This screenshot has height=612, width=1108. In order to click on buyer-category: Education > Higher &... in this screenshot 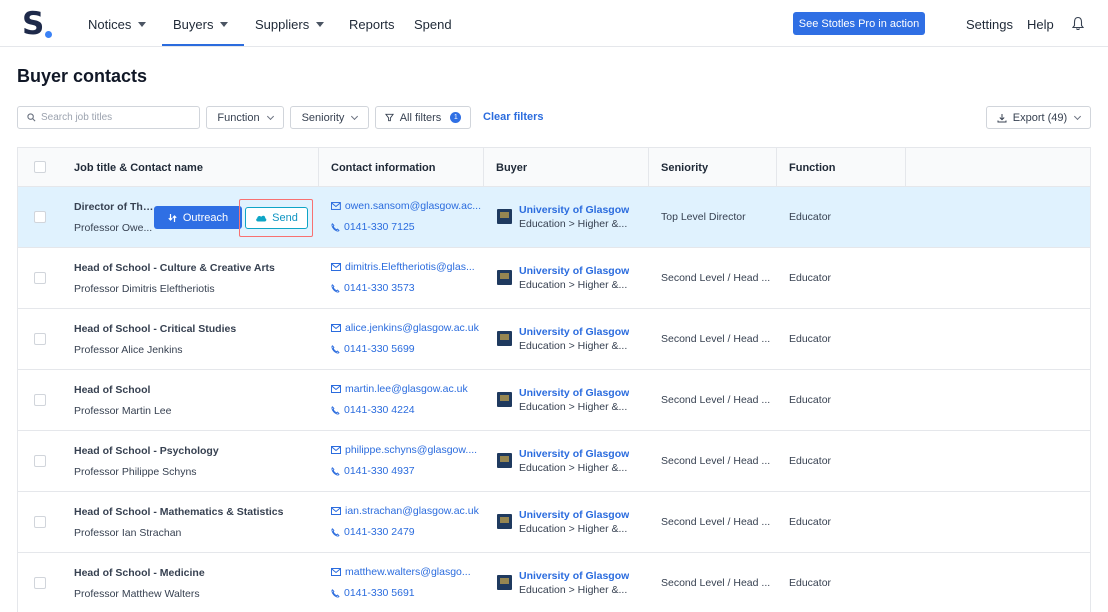, I will do `click(573, 468)`.